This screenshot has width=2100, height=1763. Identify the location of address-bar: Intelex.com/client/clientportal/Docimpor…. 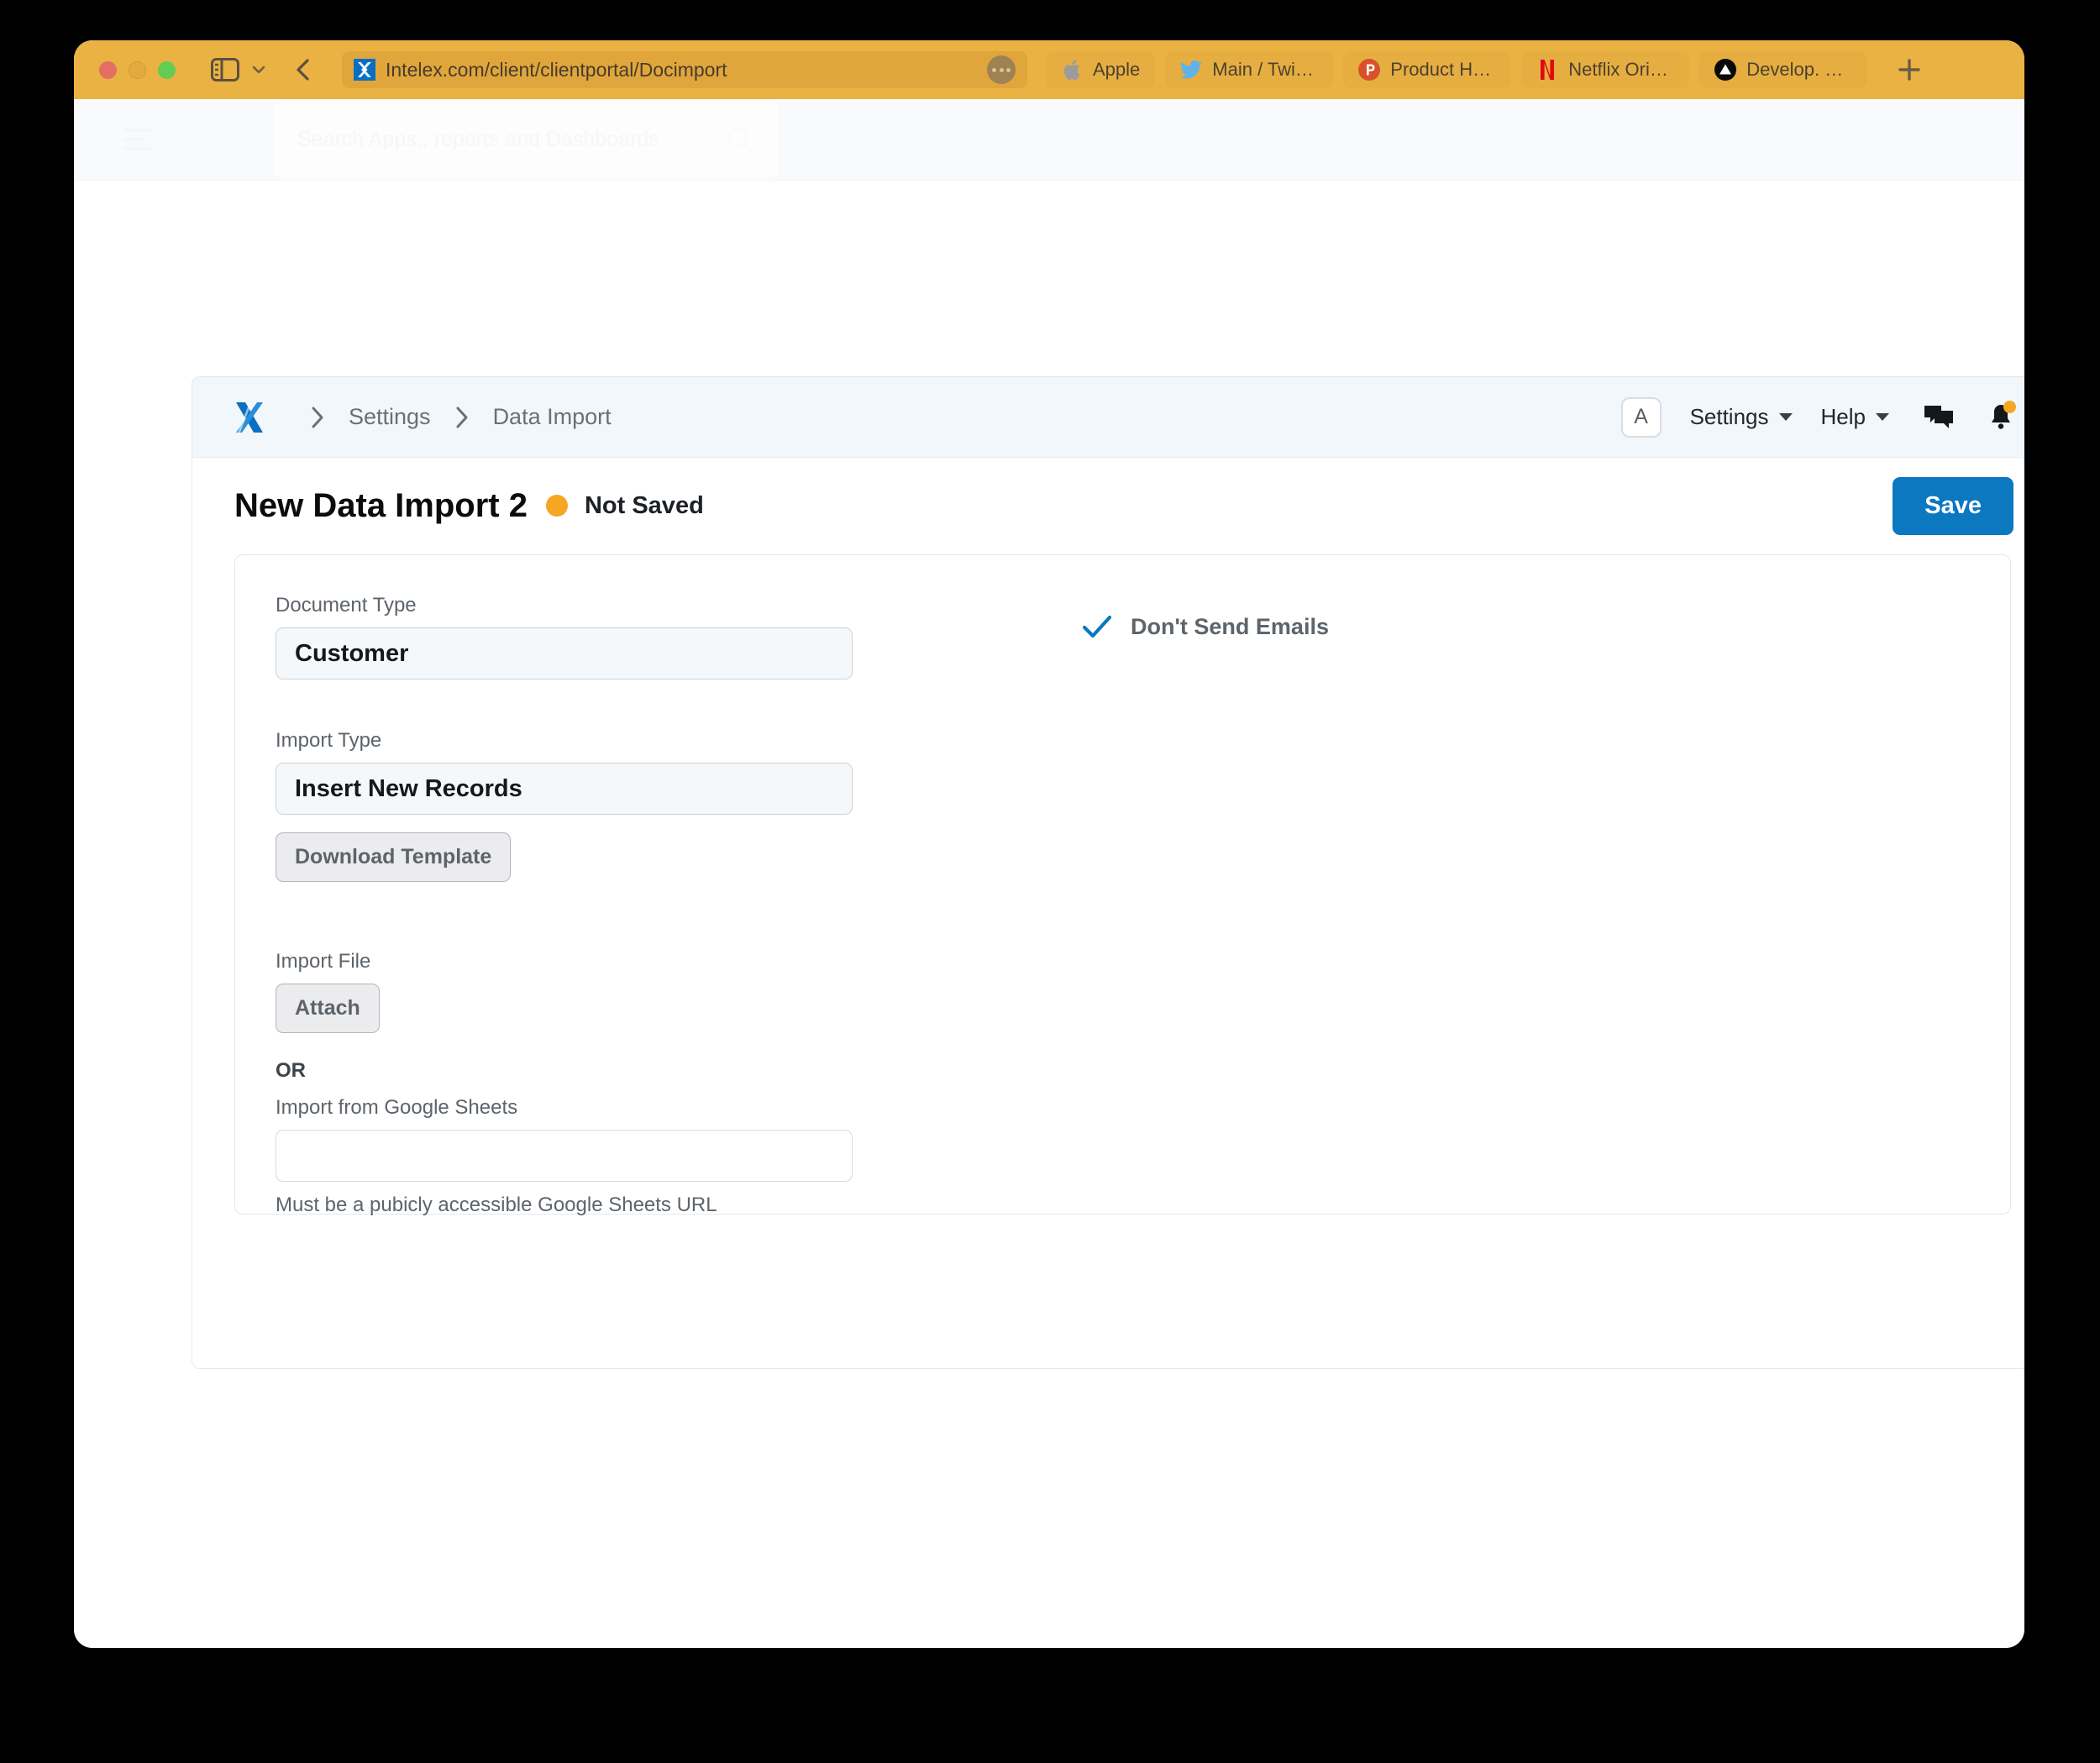
(684, 69).